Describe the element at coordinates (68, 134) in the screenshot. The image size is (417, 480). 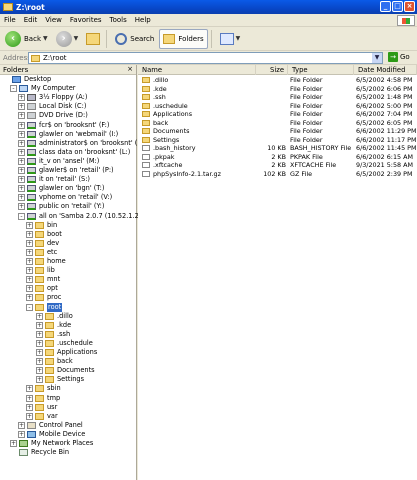
I see `tree-item: + glawler on 'webmail' (I:)` at that location.